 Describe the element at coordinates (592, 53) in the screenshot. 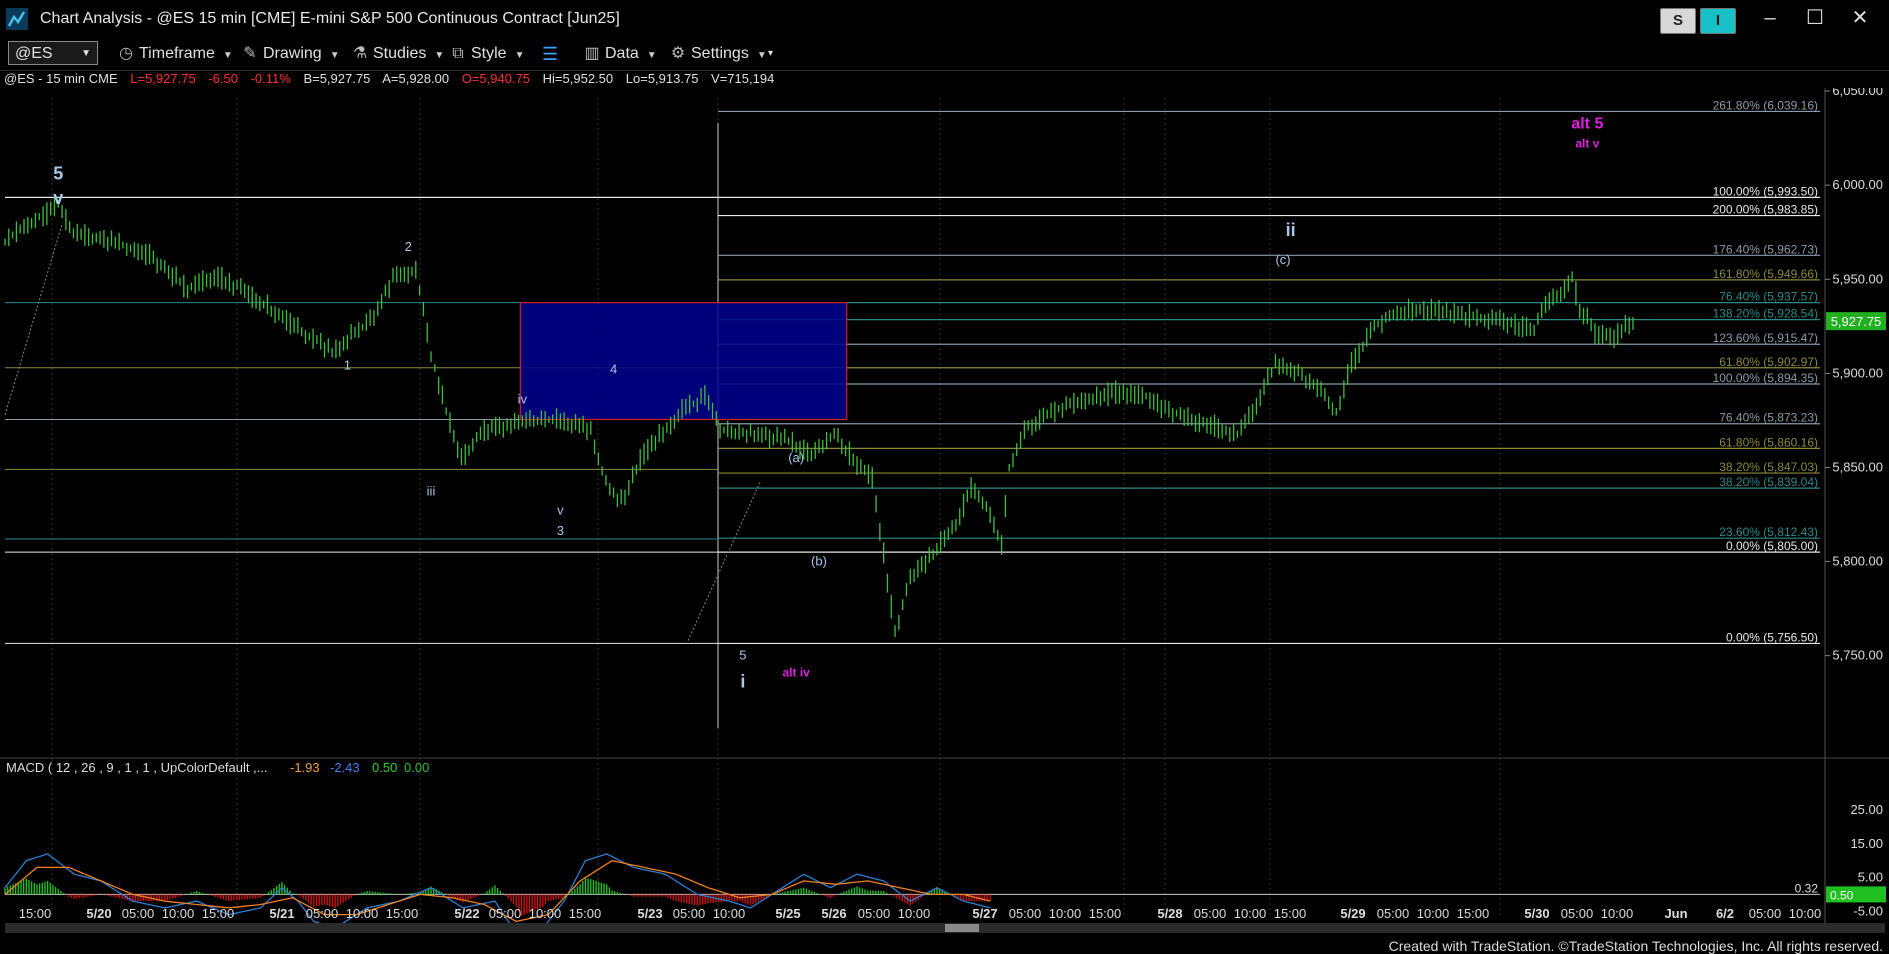

I see `bar-chart-icon: ▥` at that location.